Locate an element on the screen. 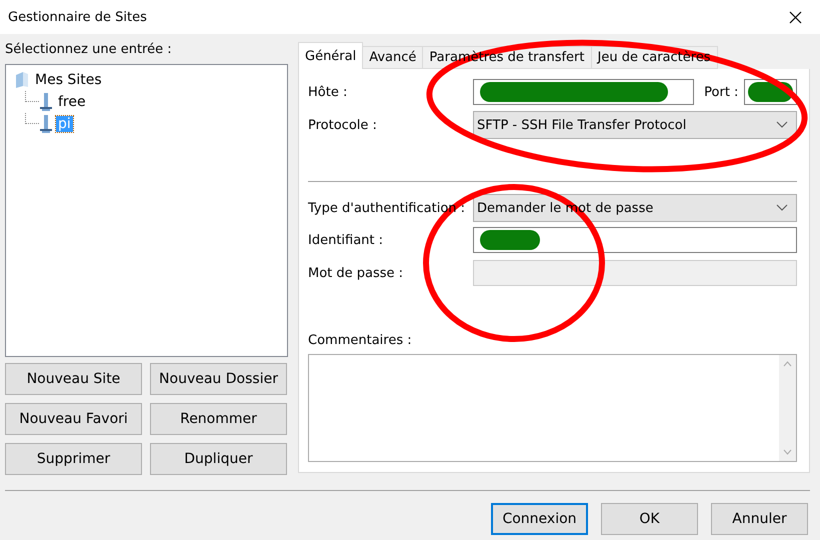 Image resolution: width=820 pixels, height=540 pixels. site-action-button: Nouveau Site is located at coordinates (73, 379).